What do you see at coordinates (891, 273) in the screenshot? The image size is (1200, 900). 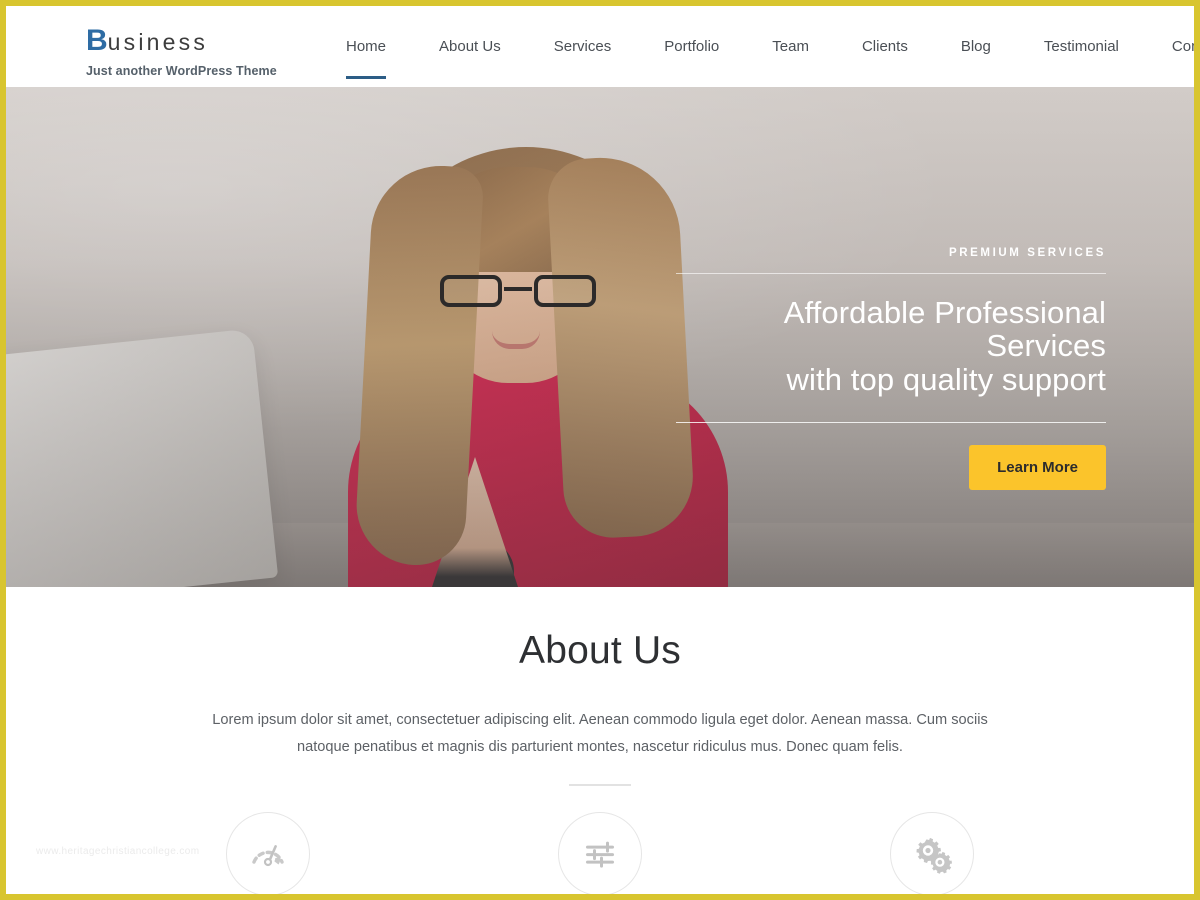 I see `hero-rule-top` at bounding box center [891, 273].